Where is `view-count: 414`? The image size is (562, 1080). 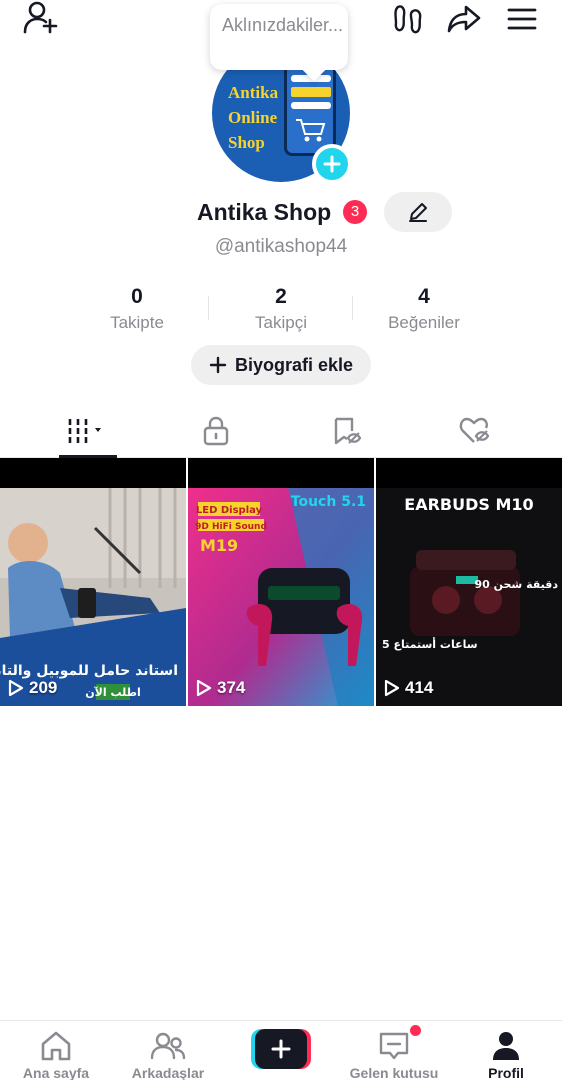 view-count: 414 is located at coordinates (408, 688).